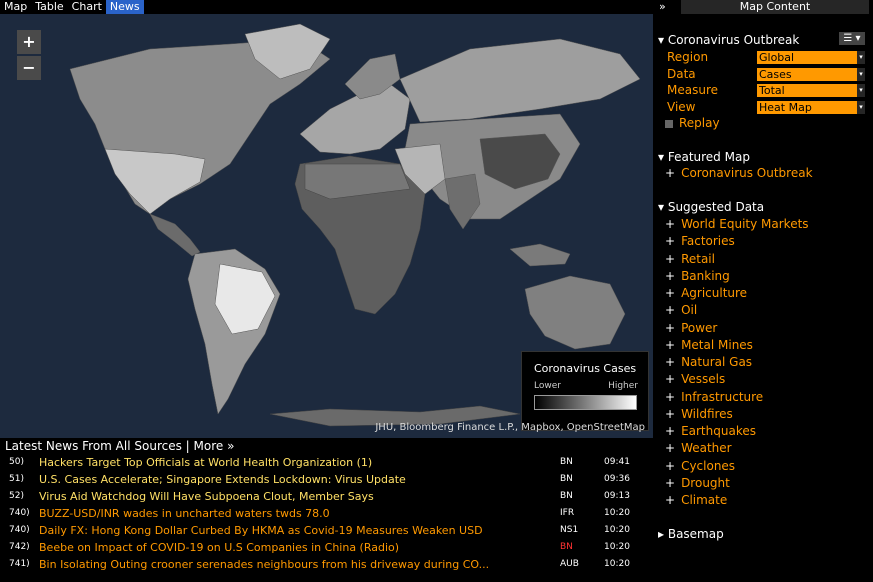 Image resolution: width=873 pixels, height=582 pixels. I want to click on news-source: AUB, so click(569, 564).